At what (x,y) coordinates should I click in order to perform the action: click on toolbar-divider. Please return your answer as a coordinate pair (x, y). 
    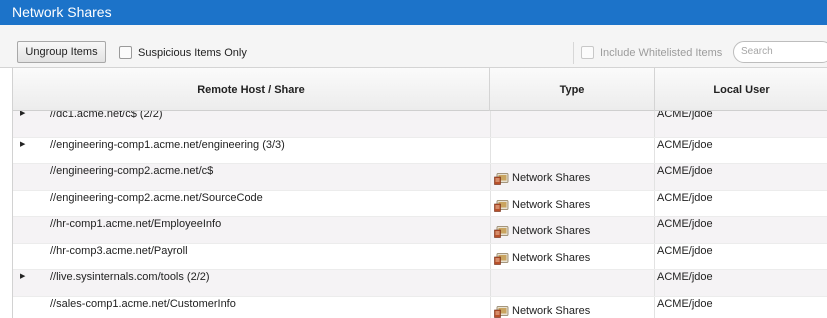
    Looking at the image, I should click on (573, 53).